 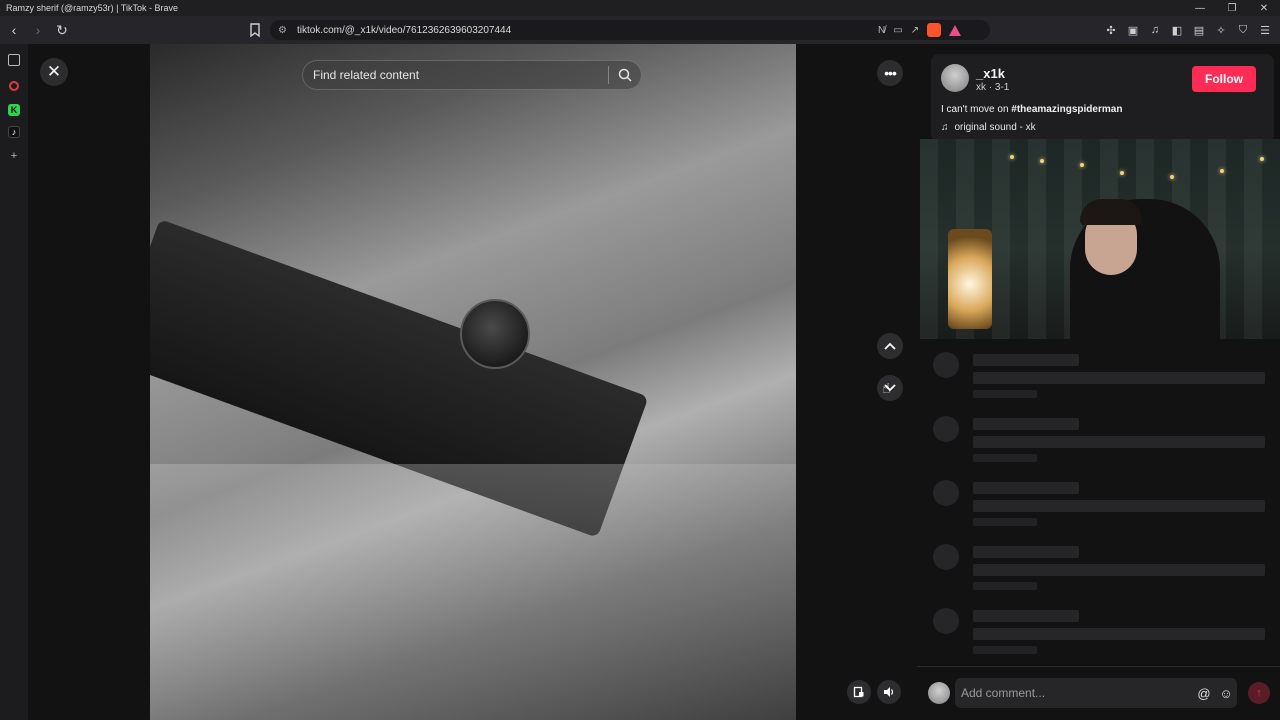 I want to click on search-icon, so click(x=625, y=75).